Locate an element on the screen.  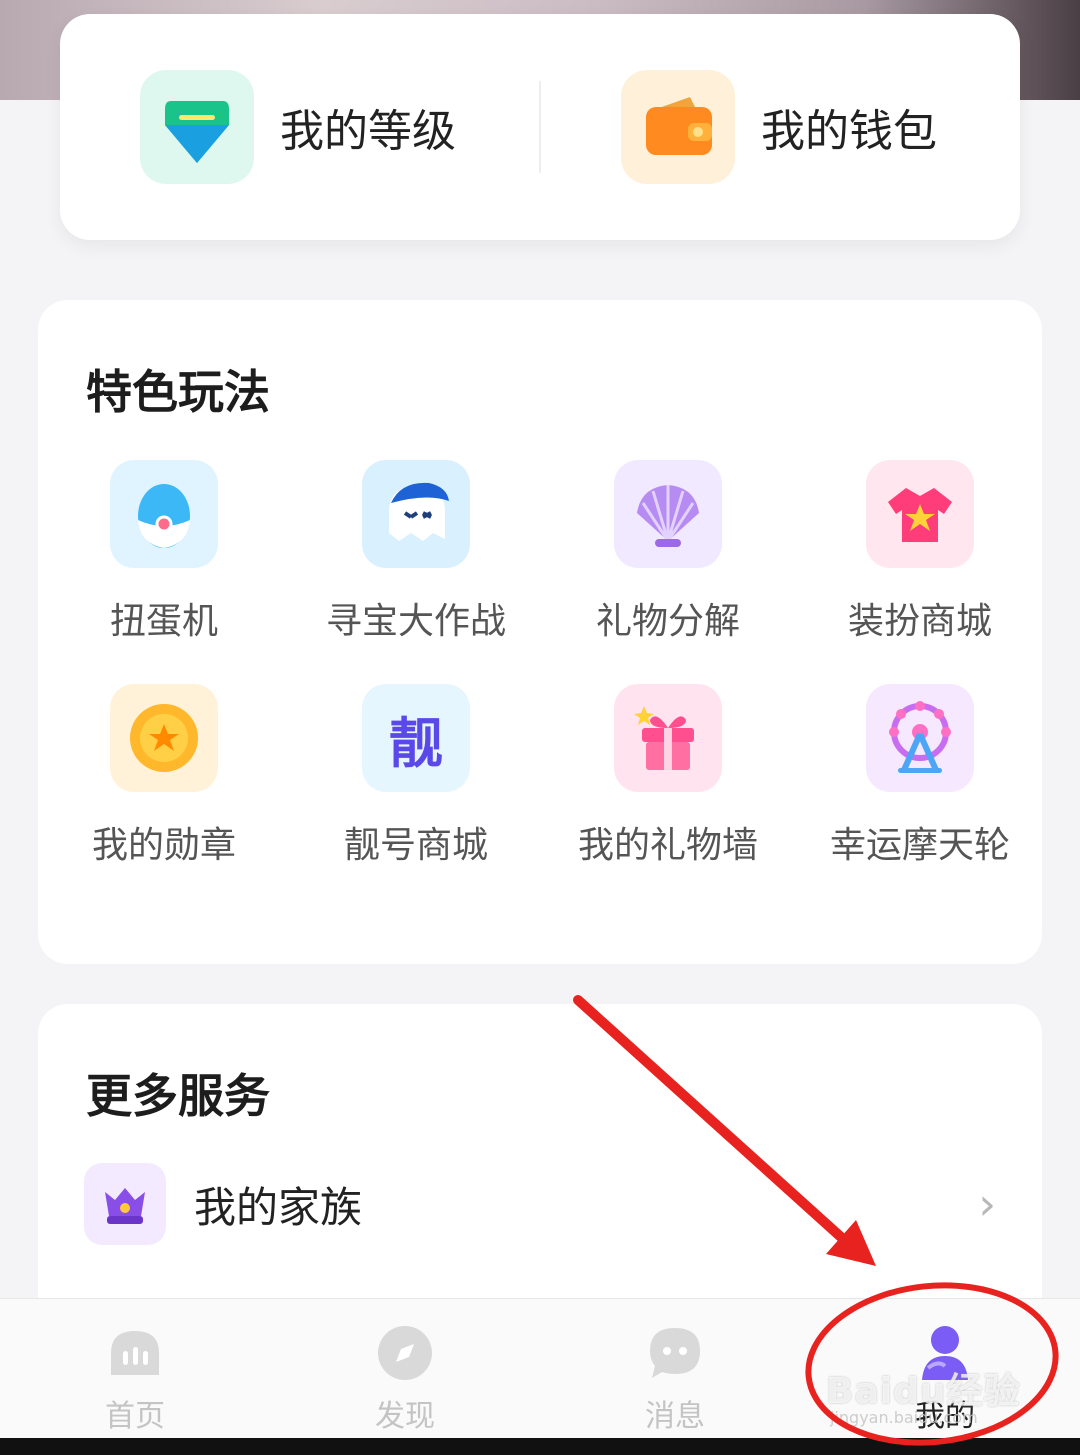
pretty-number-icon: 靓 is located at coordinates (416, 738).